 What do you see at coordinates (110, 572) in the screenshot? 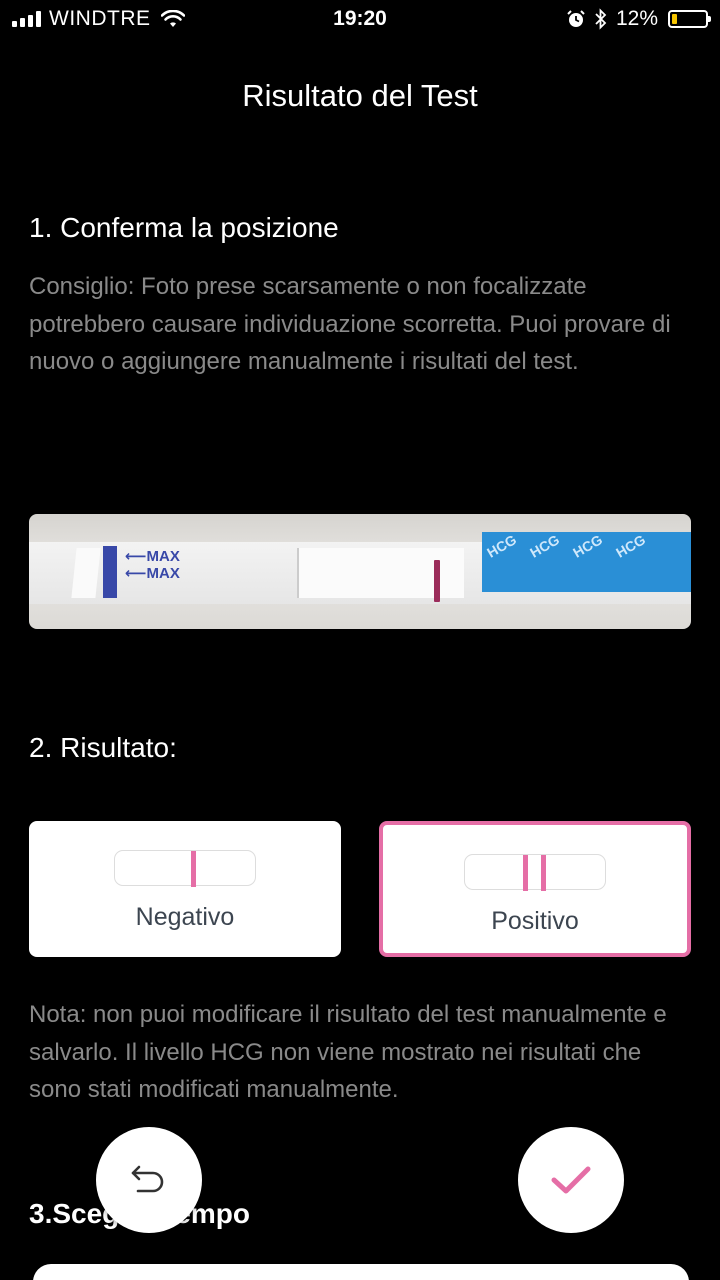
I see `strip-blue-bar` at bounding box center [110, 572].